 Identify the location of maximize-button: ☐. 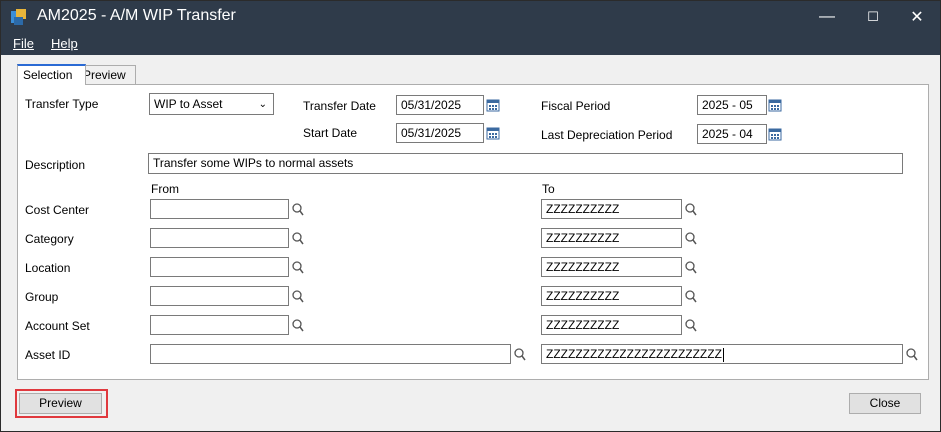
(873, 17).